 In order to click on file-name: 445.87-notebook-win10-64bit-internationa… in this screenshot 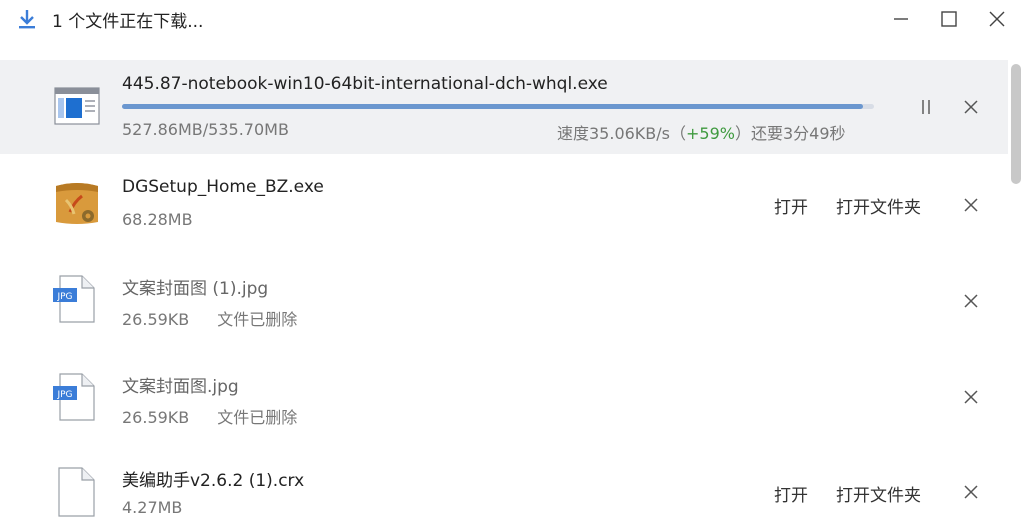, I will do `click(365, 84)`.